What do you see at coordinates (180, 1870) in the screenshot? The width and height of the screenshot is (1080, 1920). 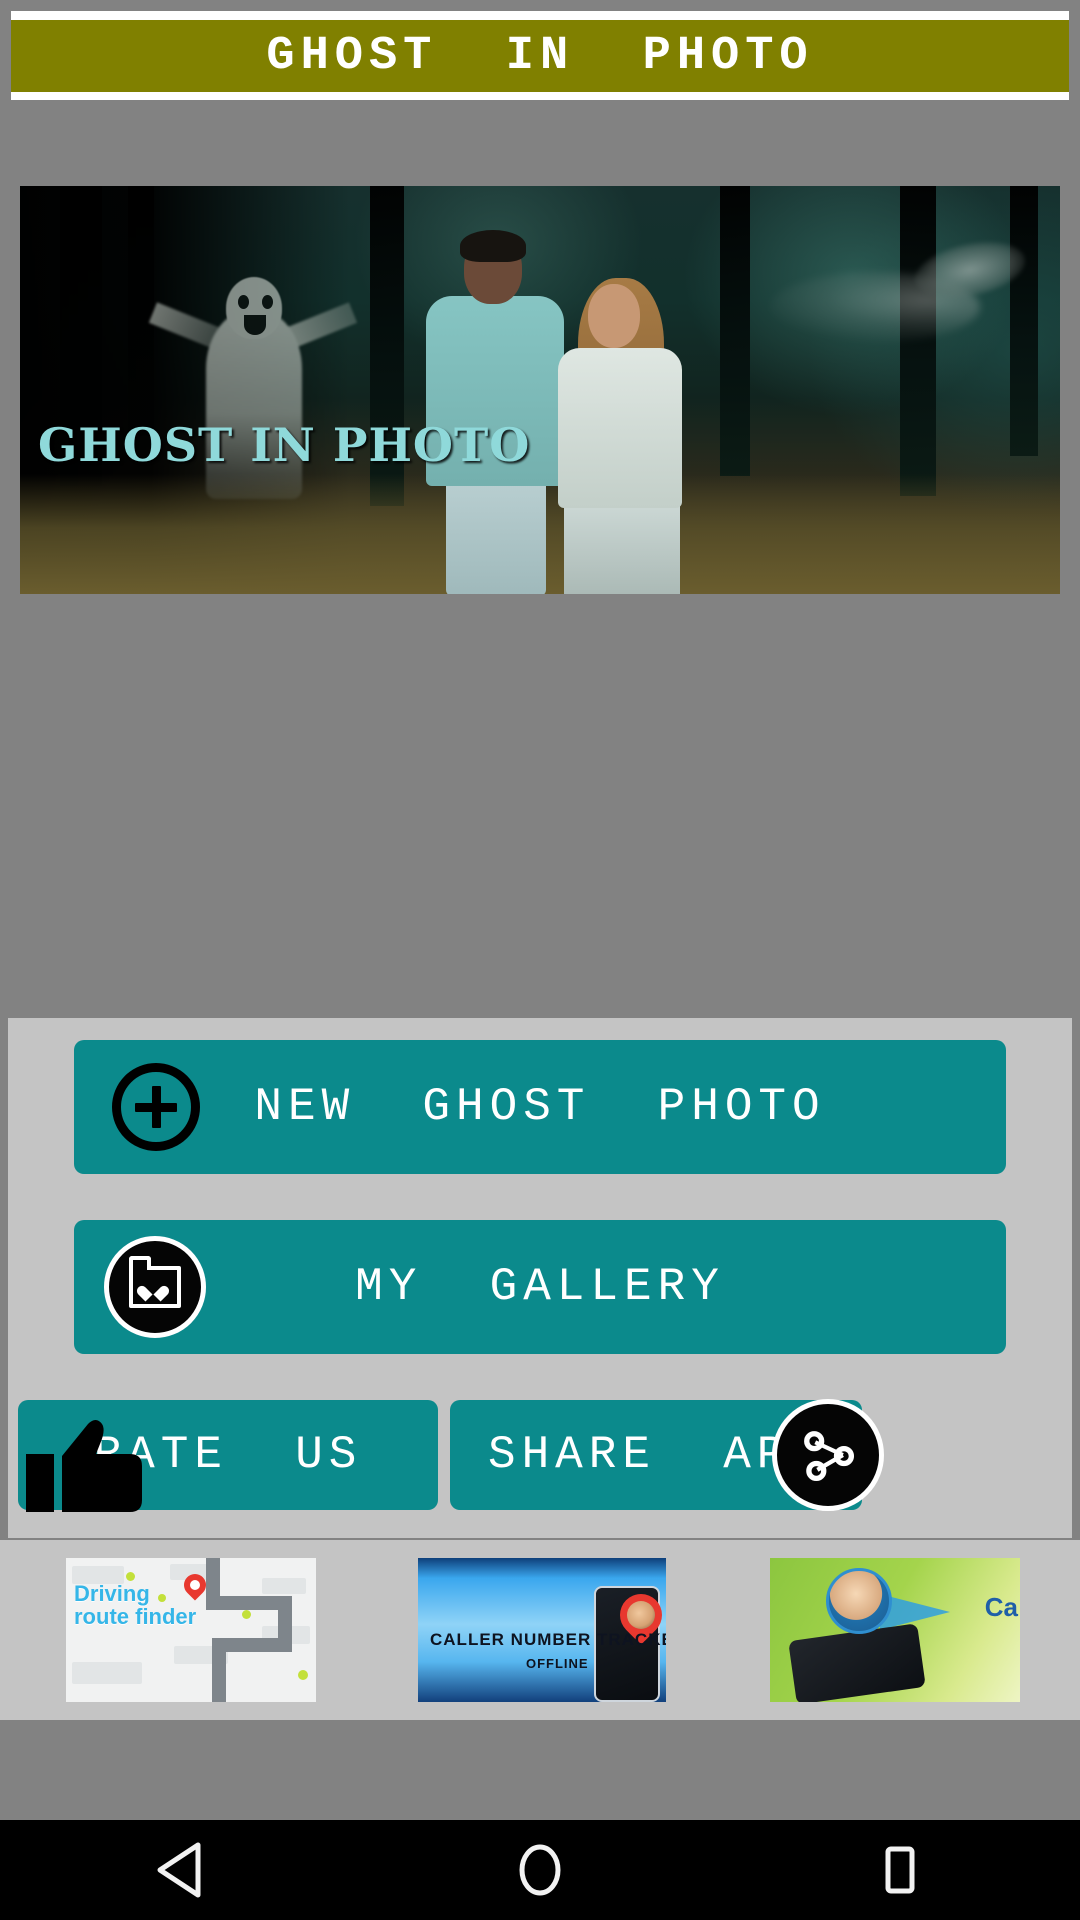 I see `back-button` at bounding box center [180, 1870].